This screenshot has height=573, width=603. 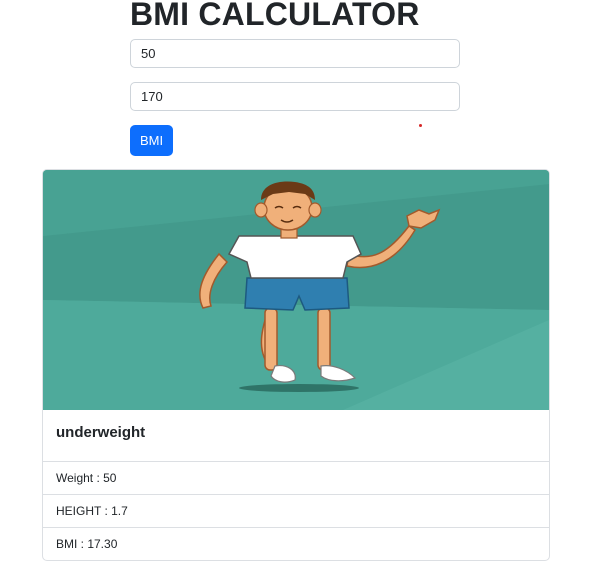 I want to click on height-detail: HEIGHT : 1.7, so click(x=296, y=510).